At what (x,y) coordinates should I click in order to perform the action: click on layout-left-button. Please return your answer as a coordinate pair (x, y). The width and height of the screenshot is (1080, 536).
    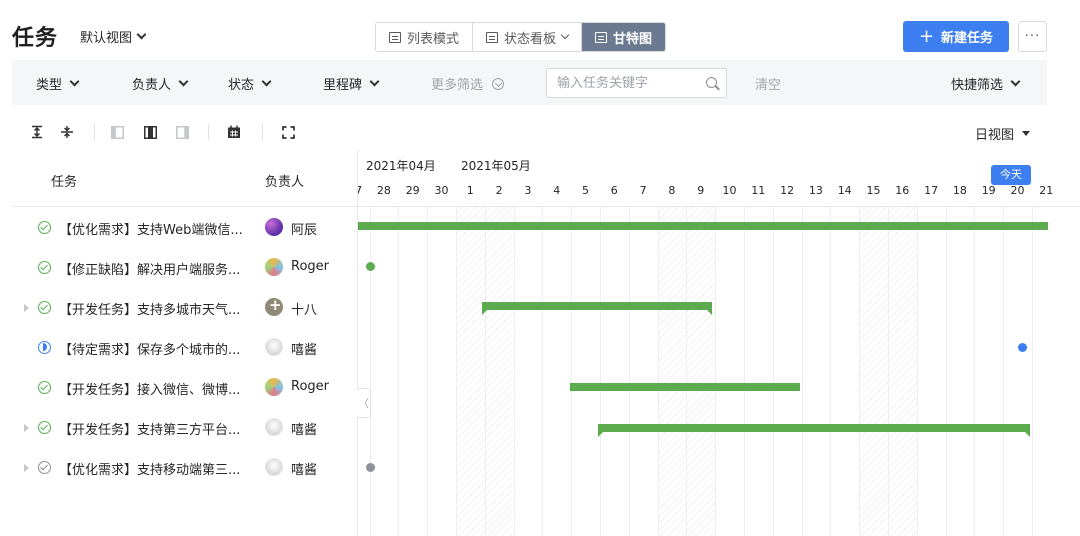
    Looking at the image, I should click on (117, 132).